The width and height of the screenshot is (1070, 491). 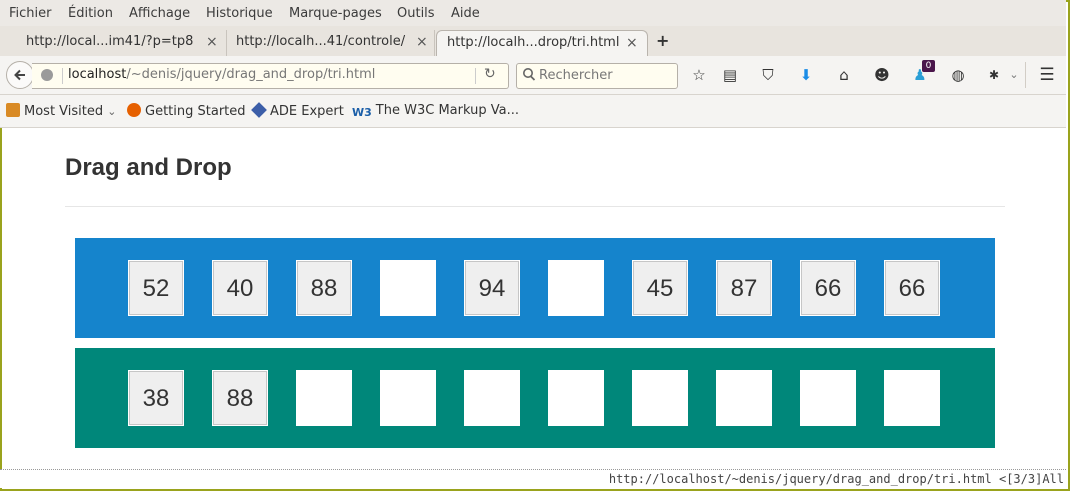 I want to click on search-input, so click(x=604, y=75).